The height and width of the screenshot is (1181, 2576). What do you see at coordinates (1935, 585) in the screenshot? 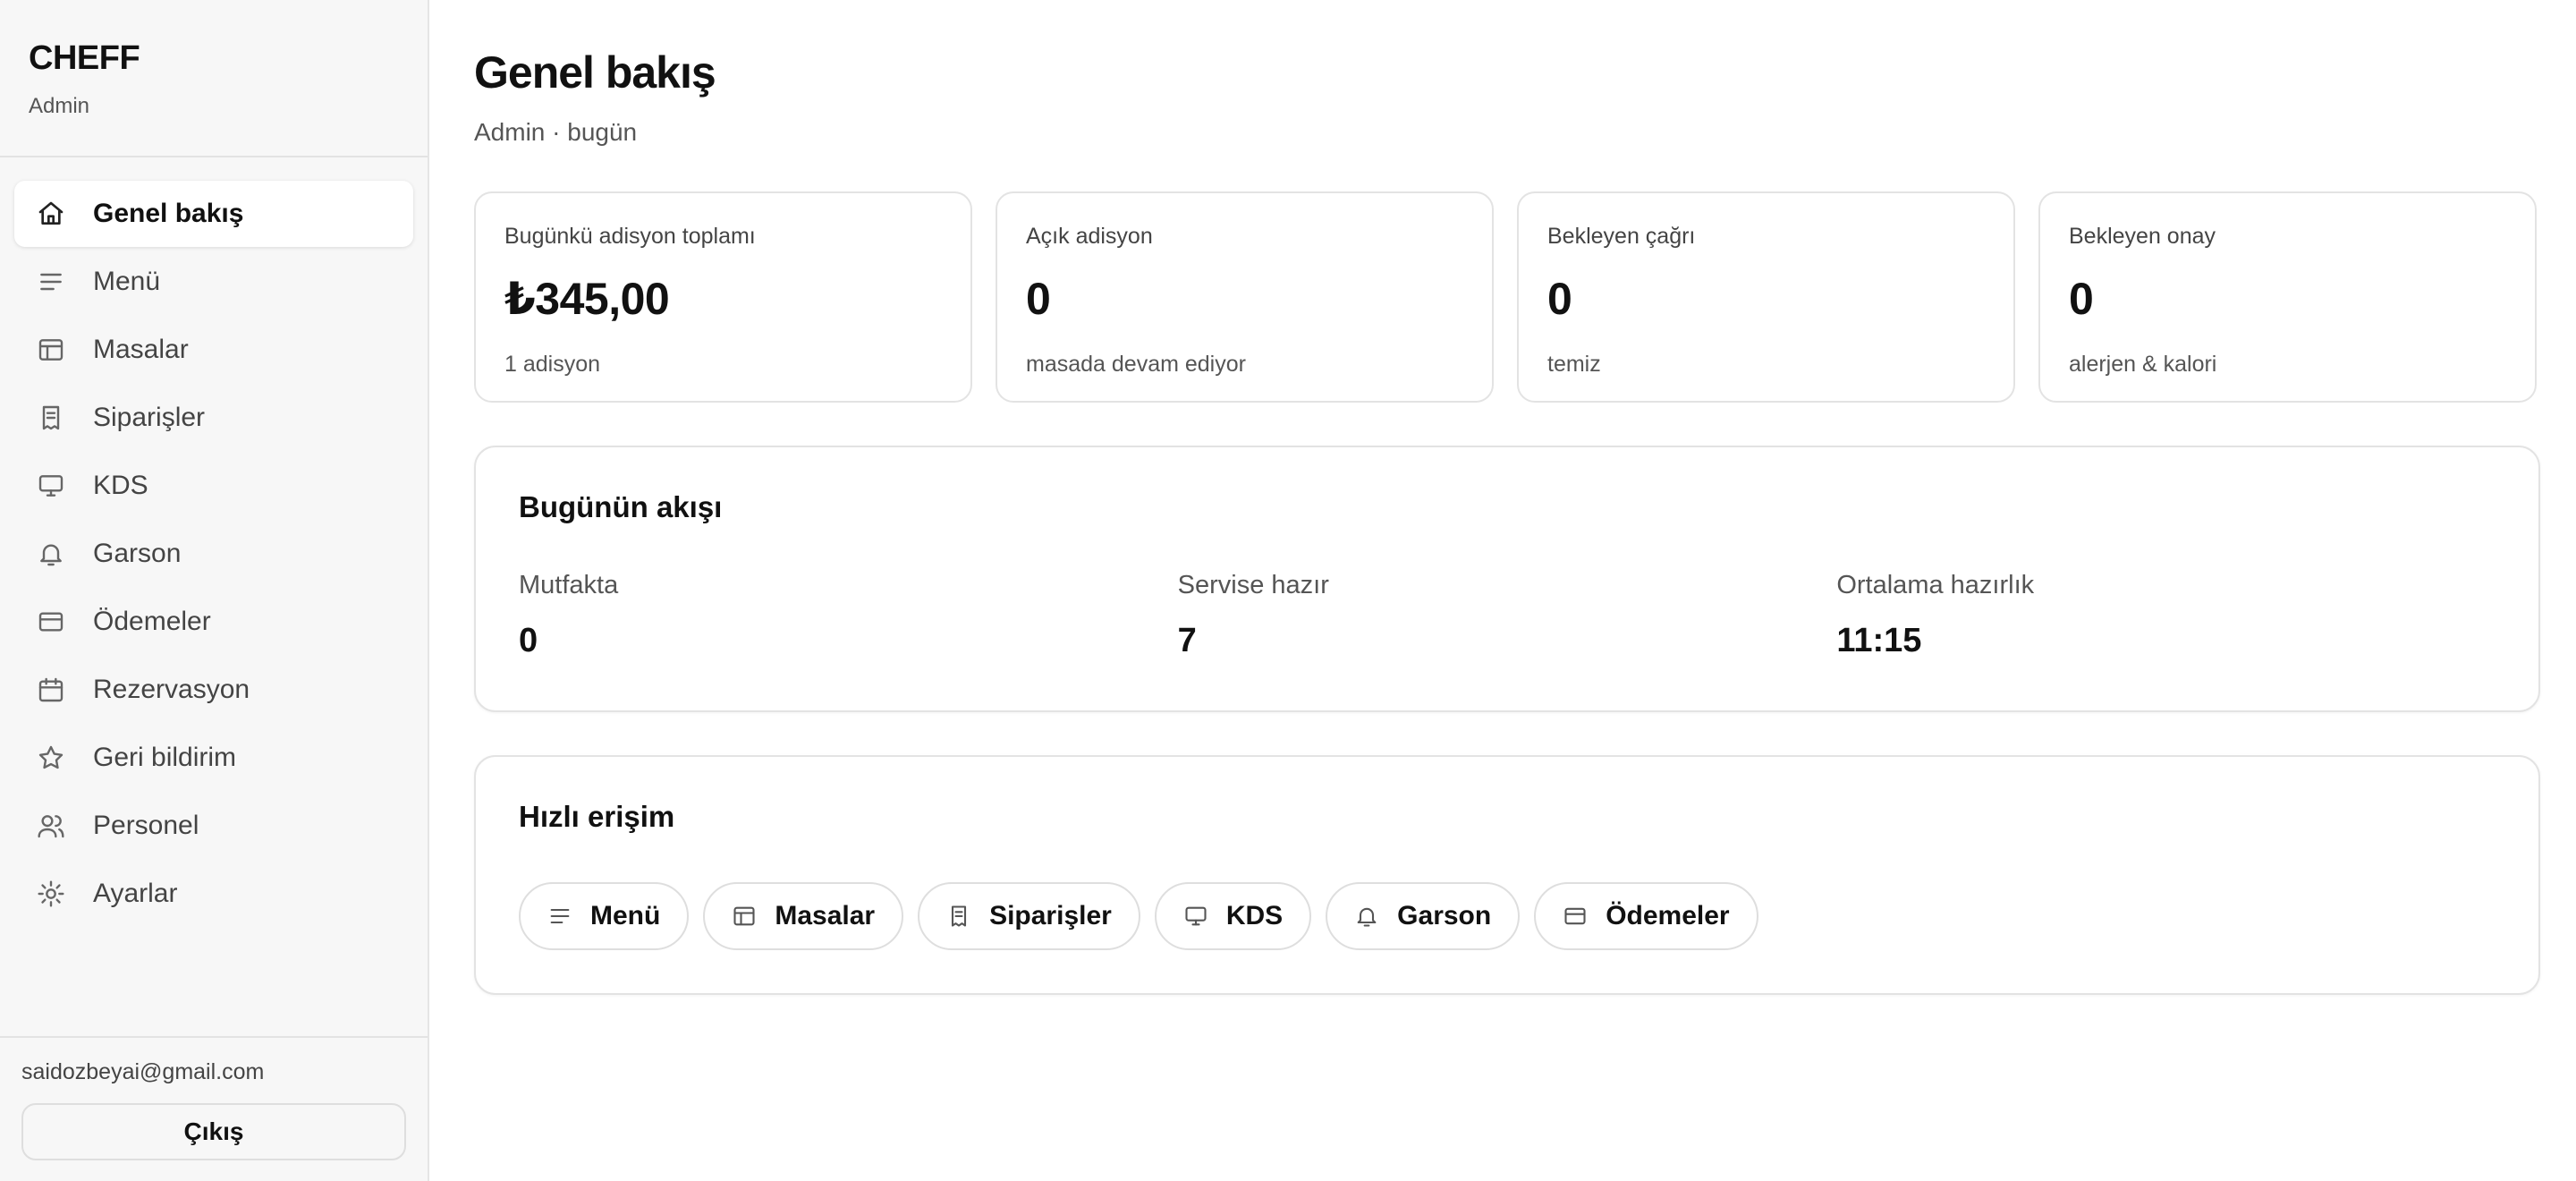
I see `flow-label: Ortalama hazırlık` at bounding box center [1935, 585].